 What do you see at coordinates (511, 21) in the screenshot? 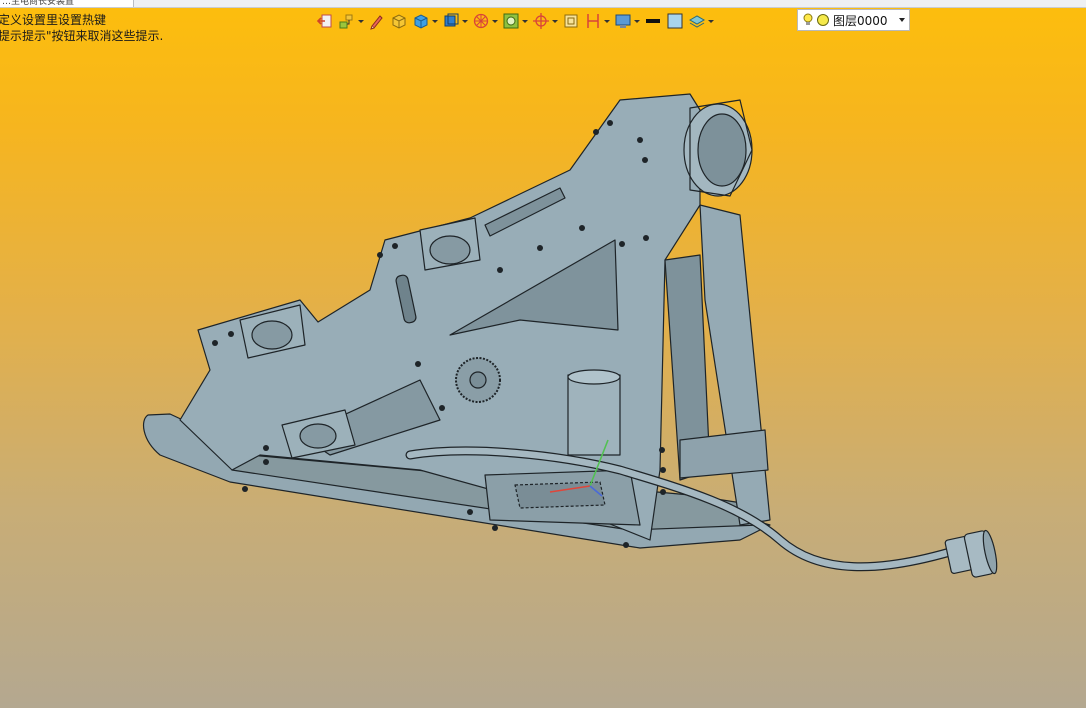
I see `render-icon` at bounding box center [511, 21].